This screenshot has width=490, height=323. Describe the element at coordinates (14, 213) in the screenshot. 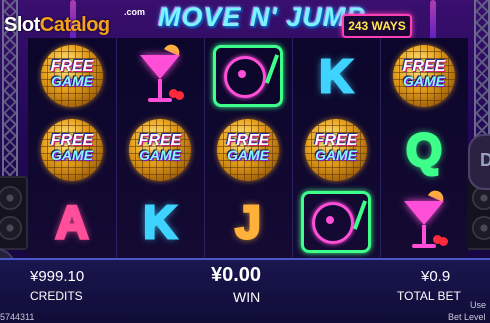

I see `left-speaker` at that location.